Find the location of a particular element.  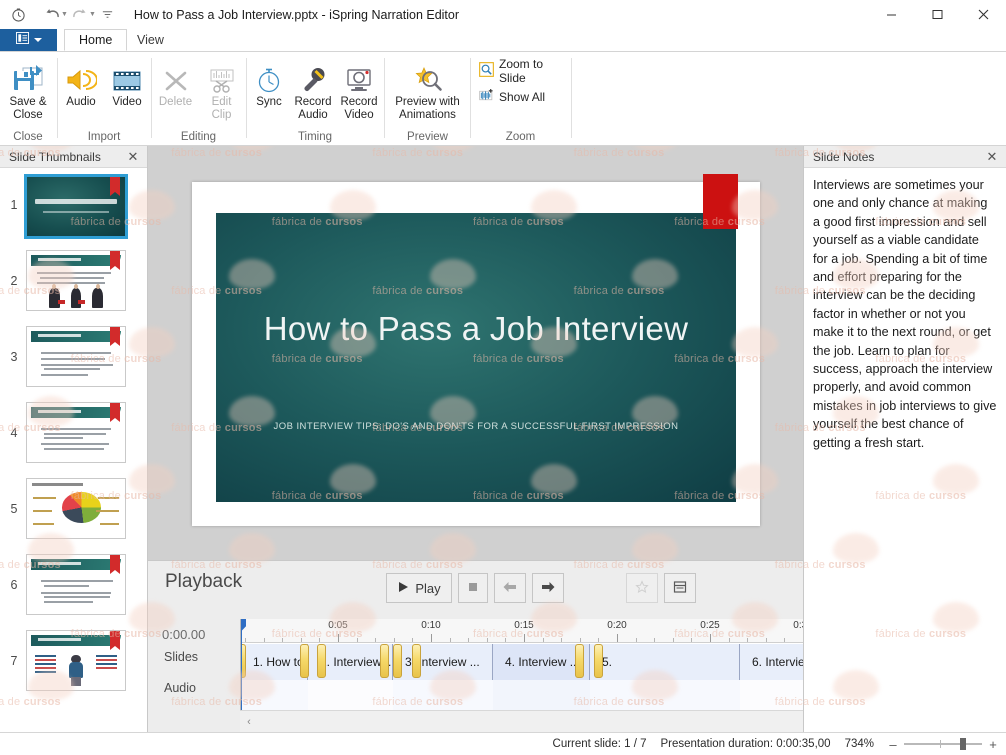

ribbon-group-import: Audio Video Import is located at coordinates (104, 99).